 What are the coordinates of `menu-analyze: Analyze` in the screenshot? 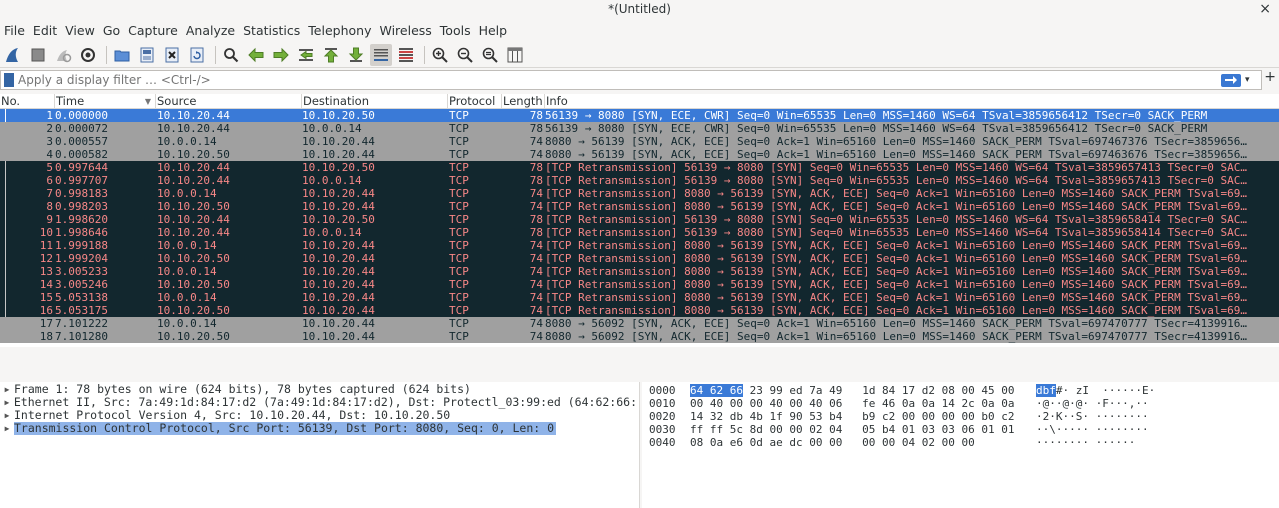 It's located at (210, 30).